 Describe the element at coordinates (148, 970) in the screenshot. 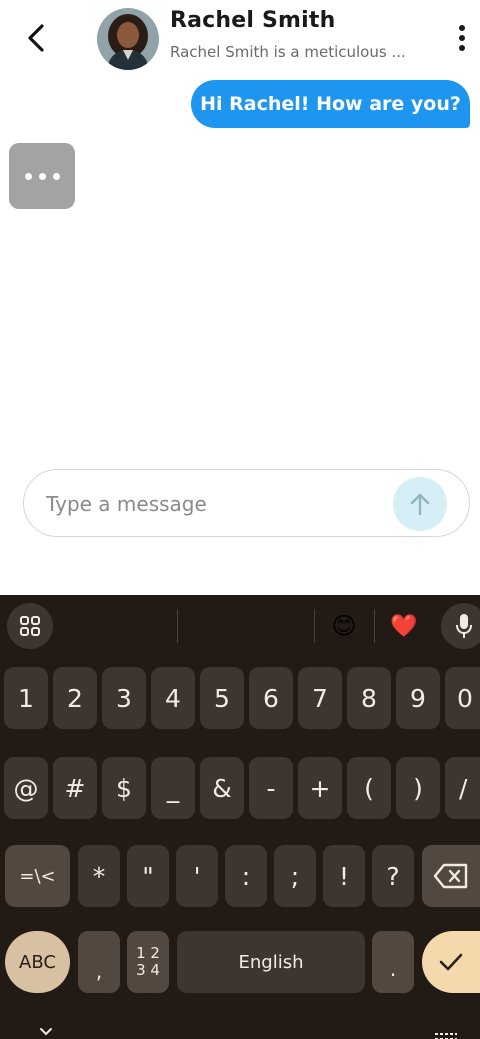

I see `numpad-bottom-label: 3 4` at that location.